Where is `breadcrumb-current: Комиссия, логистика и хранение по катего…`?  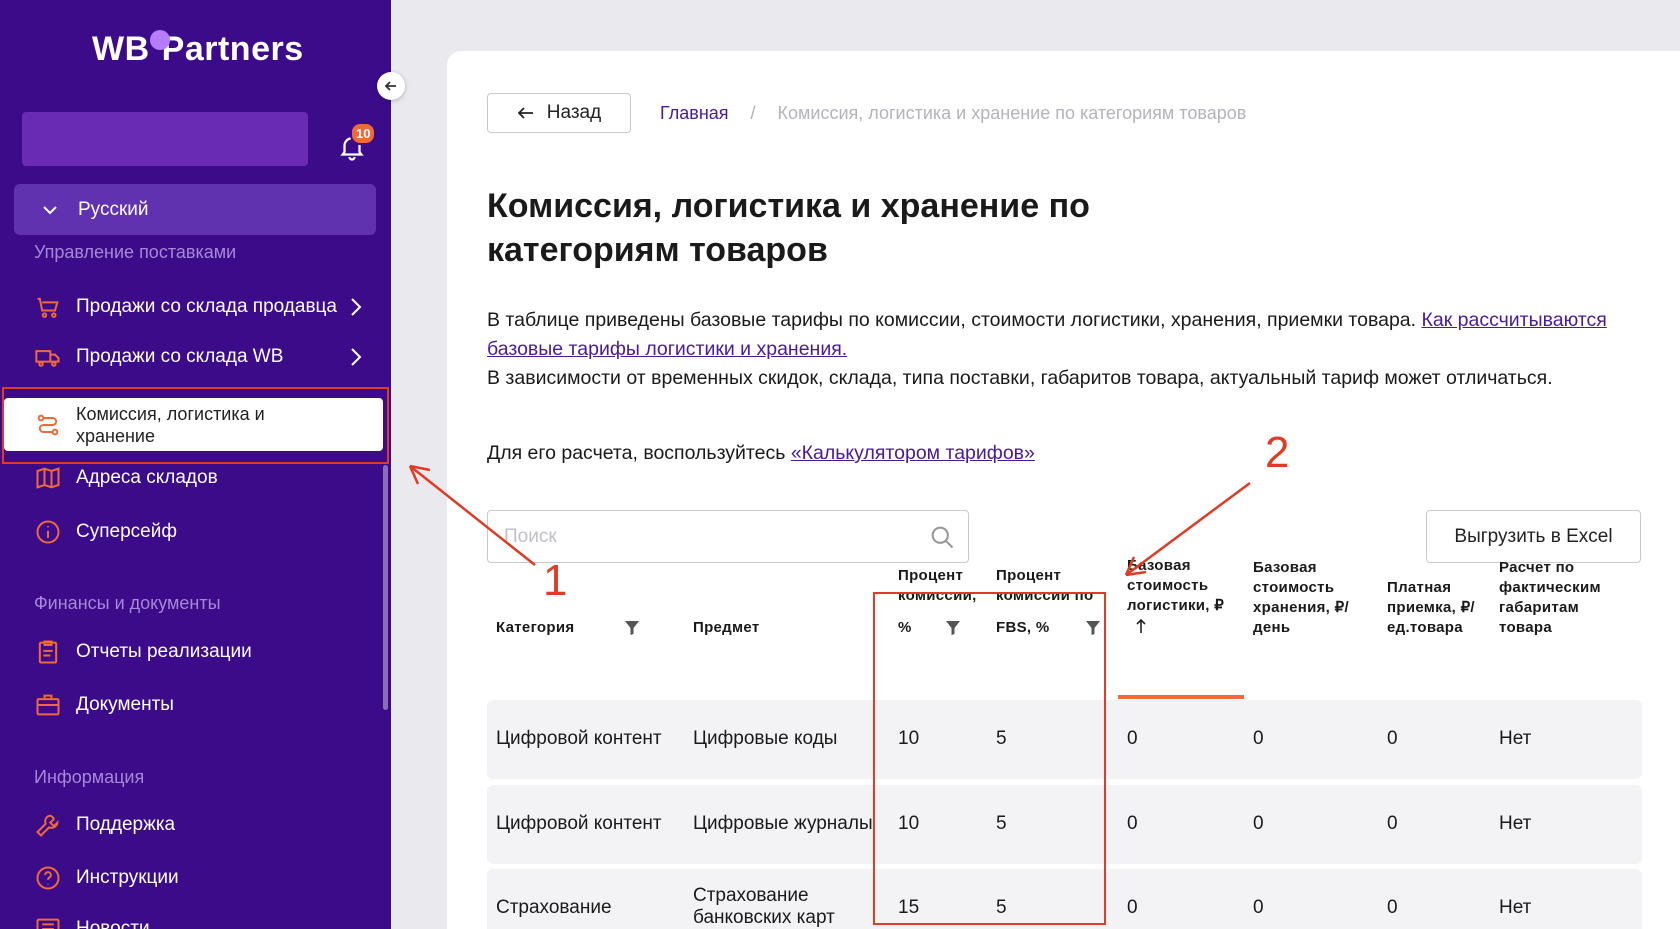
breadcrumb-current: Комиссия, логистика и хранение по катего… is located at coordinates (1012, 113).